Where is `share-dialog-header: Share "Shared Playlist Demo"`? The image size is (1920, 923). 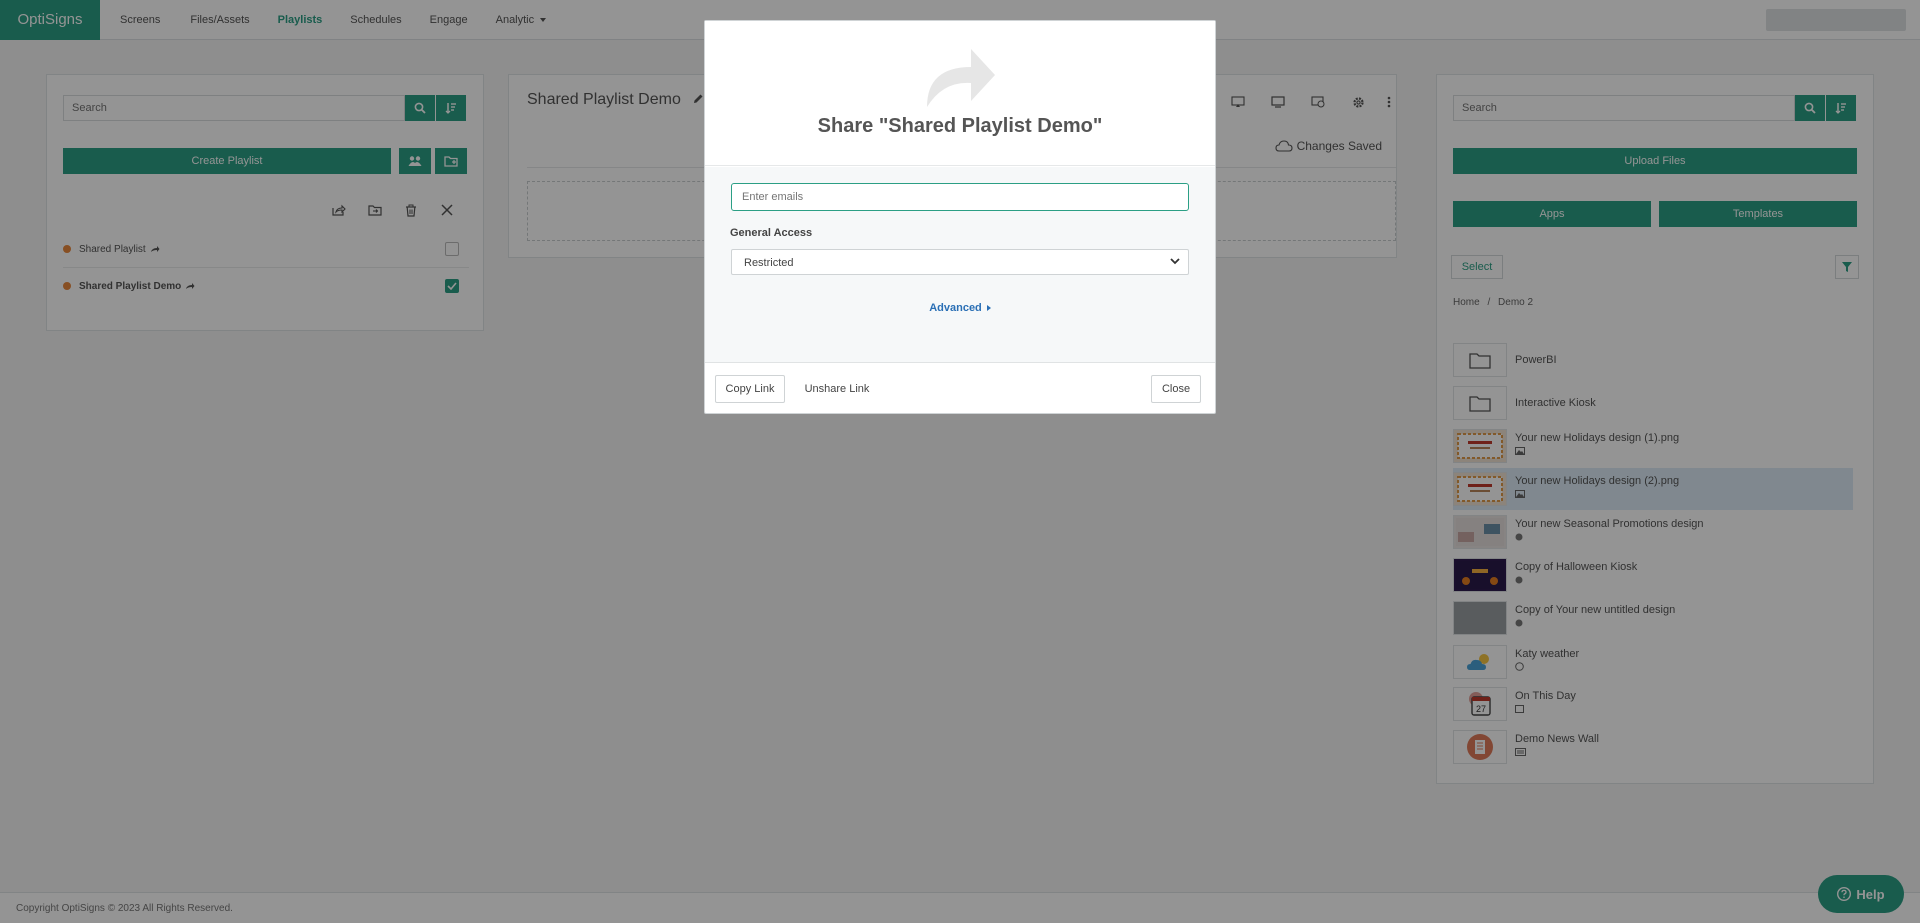
share-dialog-header: Share "Shared Playlist Demo" is located at coordinates (960, 93).